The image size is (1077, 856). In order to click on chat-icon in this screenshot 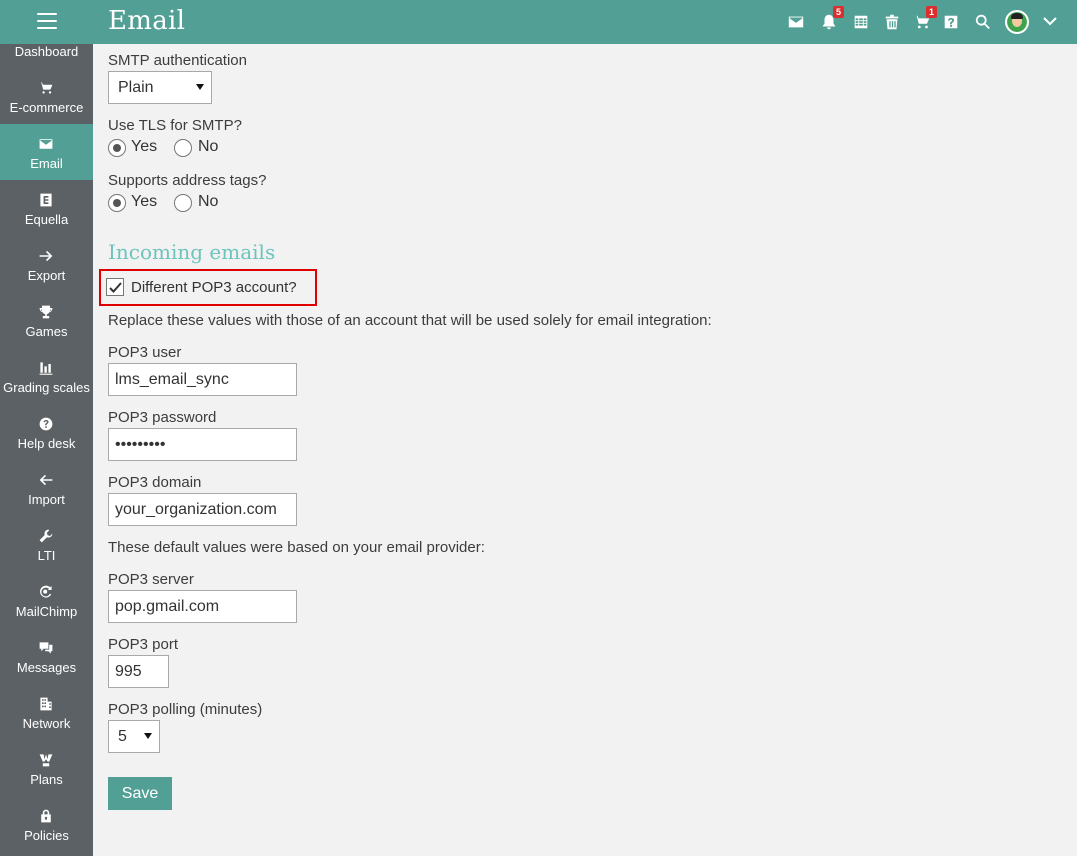, I will do `click(46, 648)`.